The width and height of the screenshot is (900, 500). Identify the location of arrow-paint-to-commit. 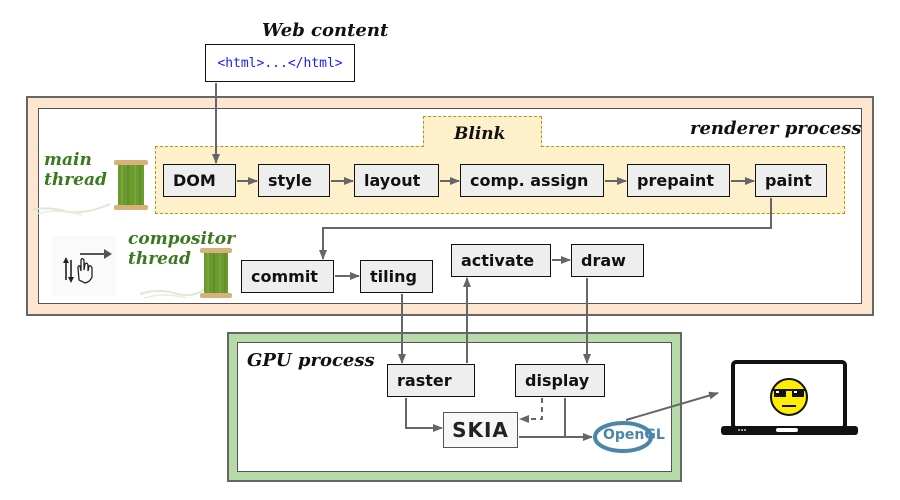
(545, 229).